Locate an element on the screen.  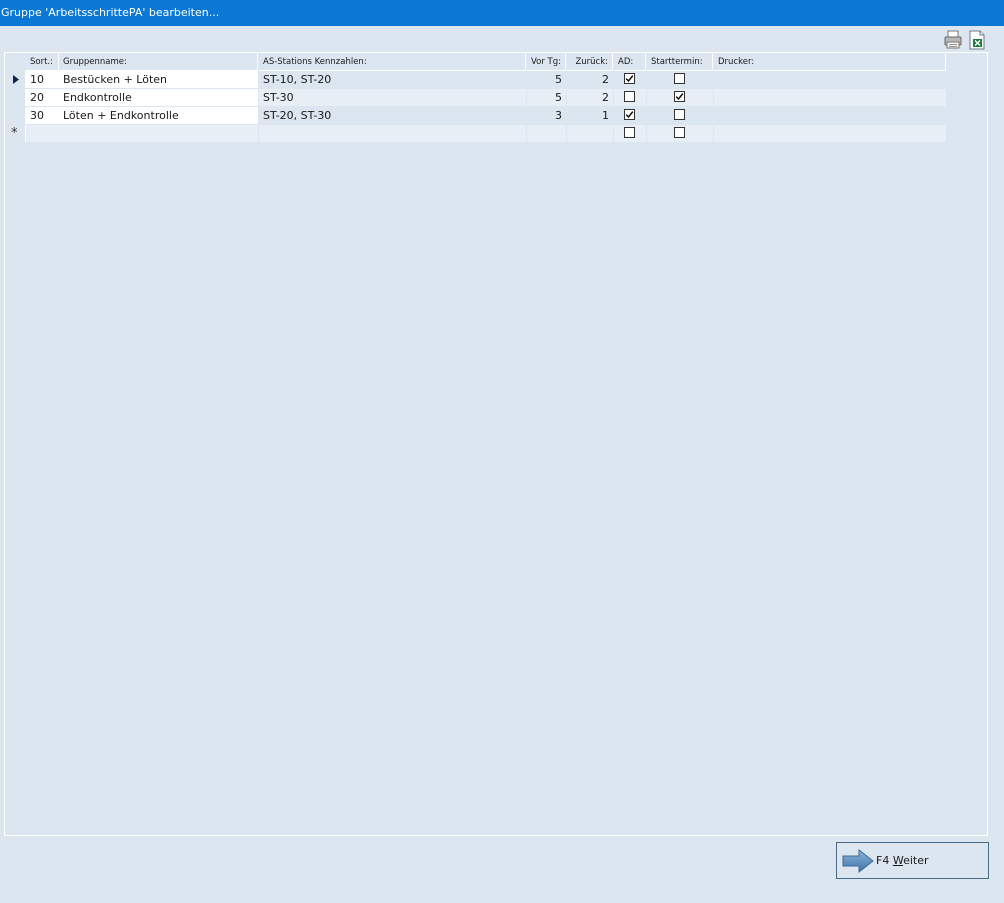
stations-cell: ST-30 is located at coordinates (392, 97).